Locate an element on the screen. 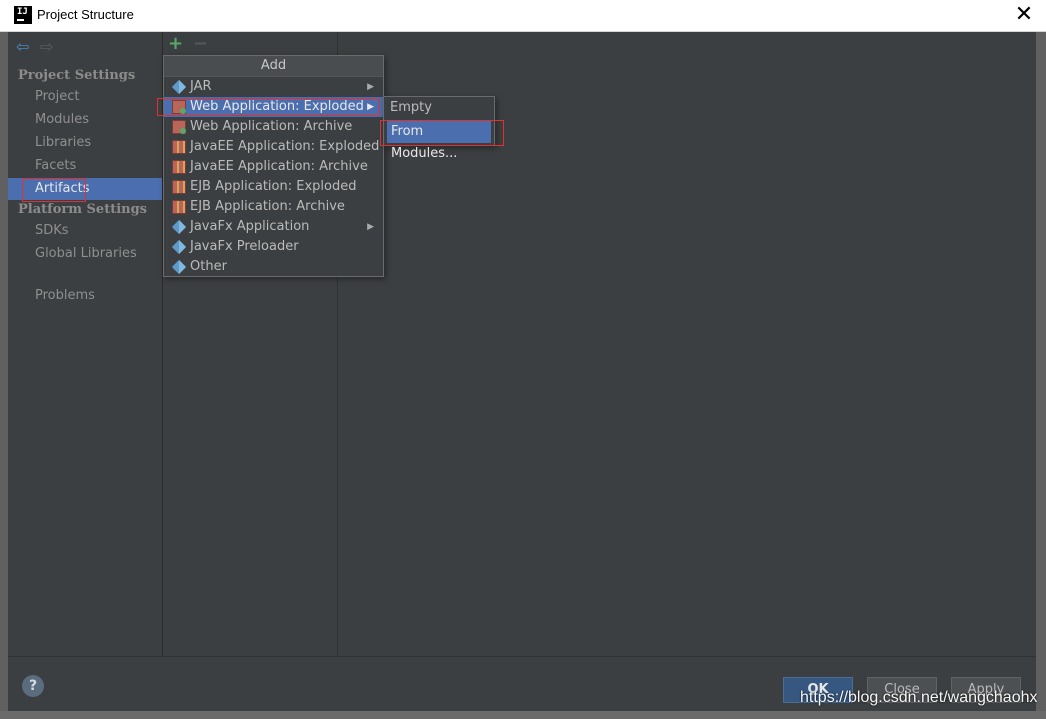 The width and height of the screenshot is (1046, 719). menu-item-ejb-application-exploded: EJB Application: Exploded is located at coordinates (273, 187).